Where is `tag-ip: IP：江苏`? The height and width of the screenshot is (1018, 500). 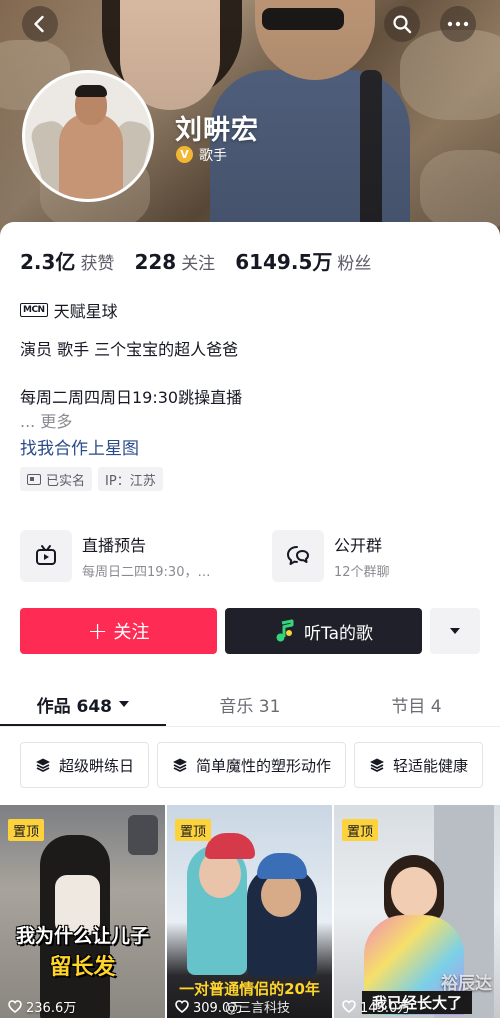 tag-ip: IP：江苏 is located at coordinates (130, 479).